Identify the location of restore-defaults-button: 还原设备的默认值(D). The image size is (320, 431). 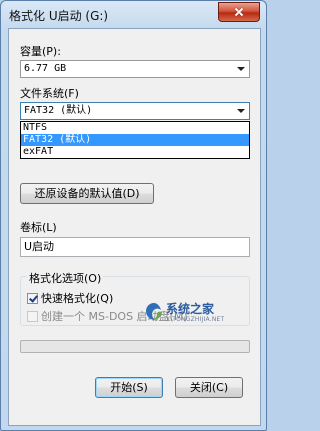
(87, 193).